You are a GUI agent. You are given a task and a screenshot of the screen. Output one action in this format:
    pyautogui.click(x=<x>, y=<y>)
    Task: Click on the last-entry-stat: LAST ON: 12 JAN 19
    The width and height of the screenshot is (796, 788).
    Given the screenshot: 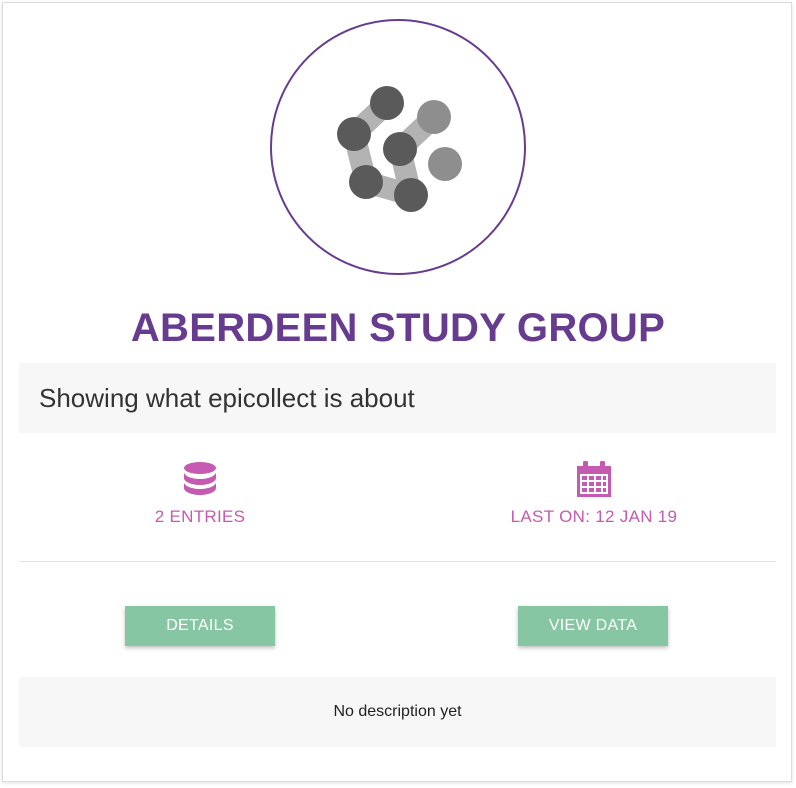 What is the action you would take?
    pyautogui.click(x=594, y=493)
    